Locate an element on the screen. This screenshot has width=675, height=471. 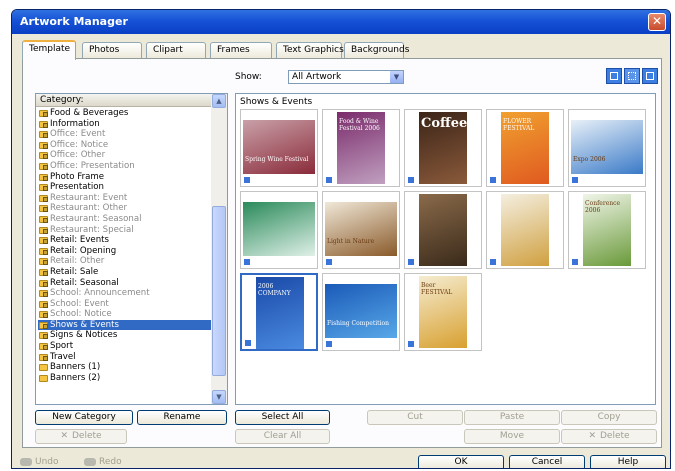
copy-button: Copy is located at coordinates (609, 417).